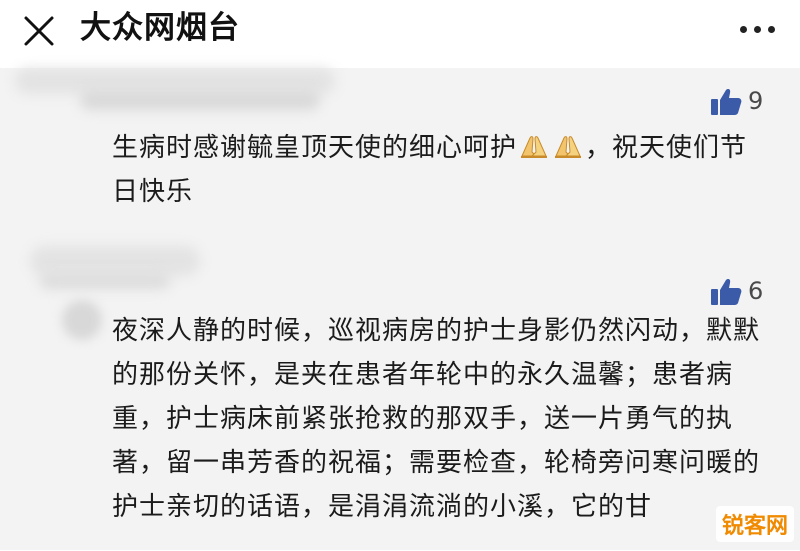 This screenshot has width=800, height=551. What do you see at coordinates (160, 28) in the screenshot?
I see `page-title: 大众网烟台` at bounding box center [160, 28].